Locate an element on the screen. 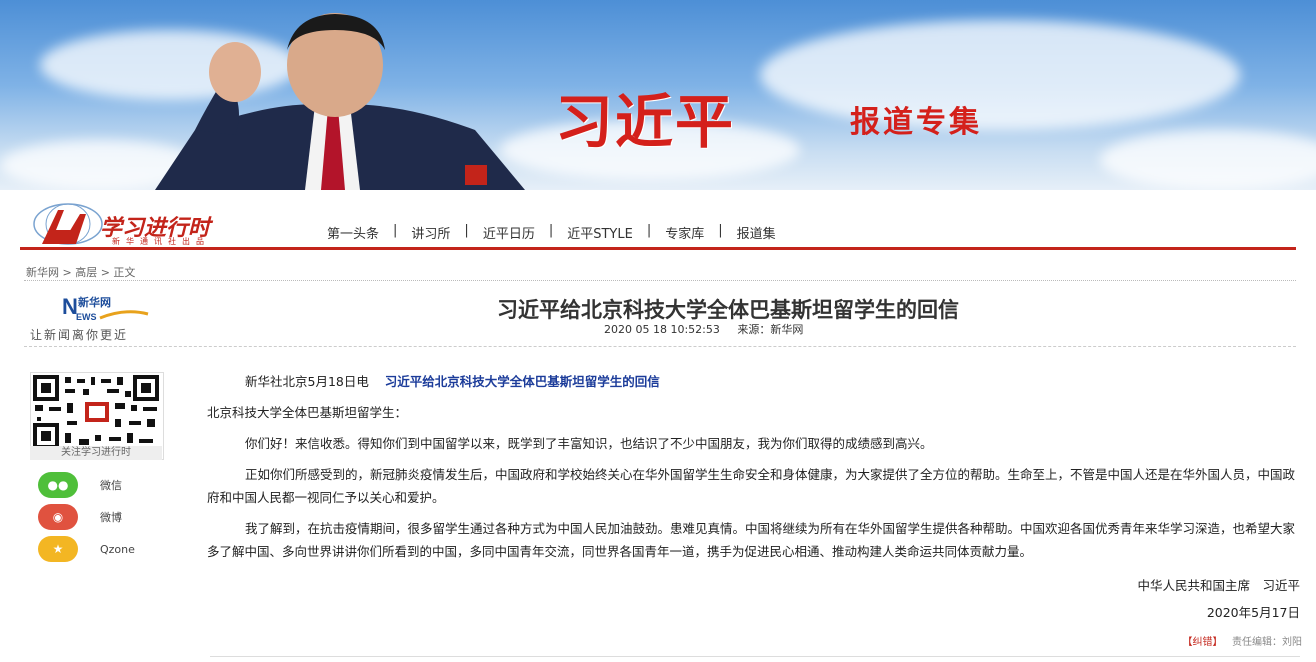  sign-date: 2020年5月17日 is located at coordinates (1253, 612).